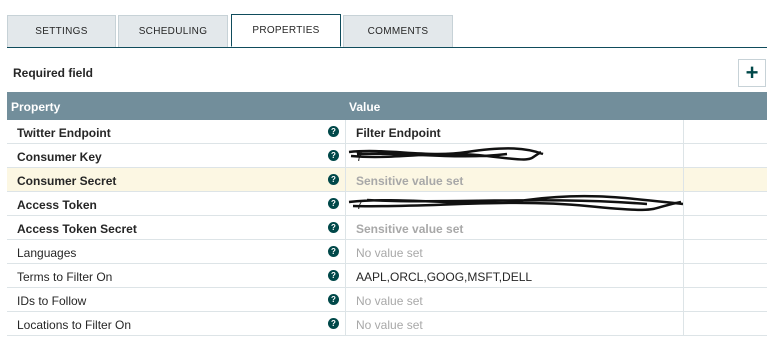  Describe the element at coordinates (517, 133) in the screenshot. I see `property-value: Filter Endpoint` at that location.